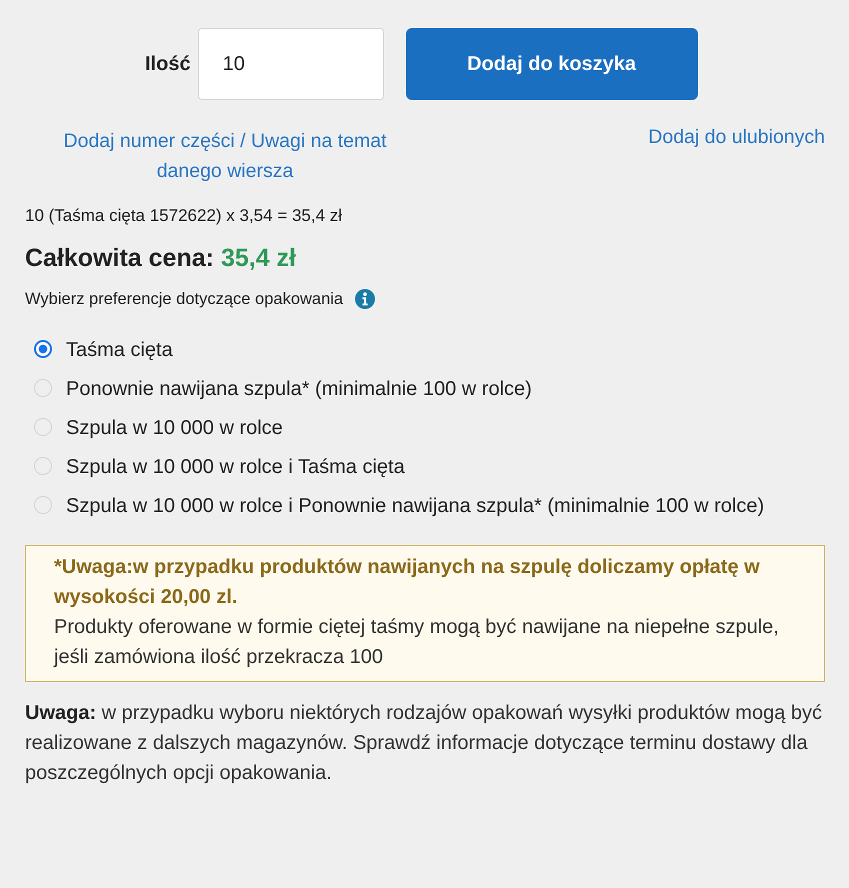 The image size is (849, 888). What do you see at coordinates (235, 467) in the screenshot?
I see `option-label: Szpula w 10 000 w rolce i Taśma cięta` at bounding box center [235, 467].